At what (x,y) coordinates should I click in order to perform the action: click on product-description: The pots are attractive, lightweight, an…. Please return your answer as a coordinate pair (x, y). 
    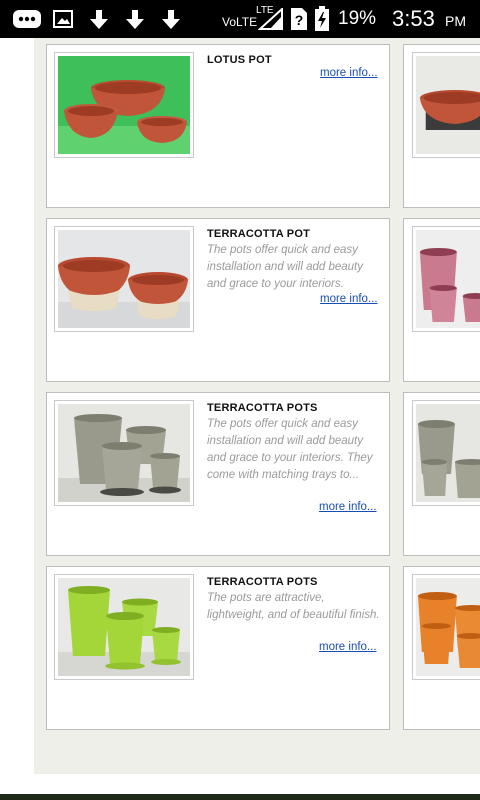
    Looking at the image, I should click on (293, 606).